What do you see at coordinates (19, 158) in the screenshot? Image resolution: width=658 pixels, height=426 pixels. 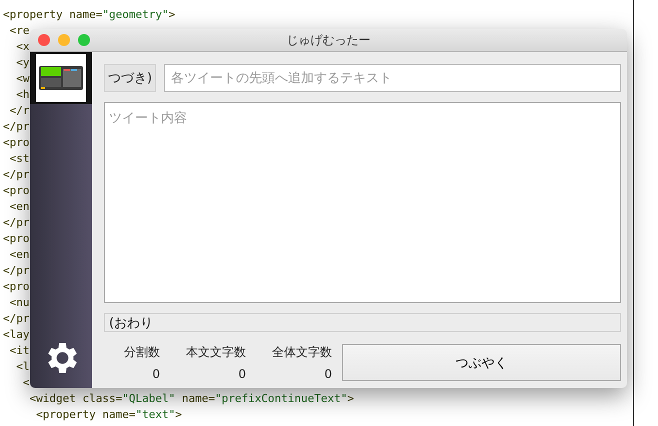 I see `code-text: <st` at bounding box center [19, 158].